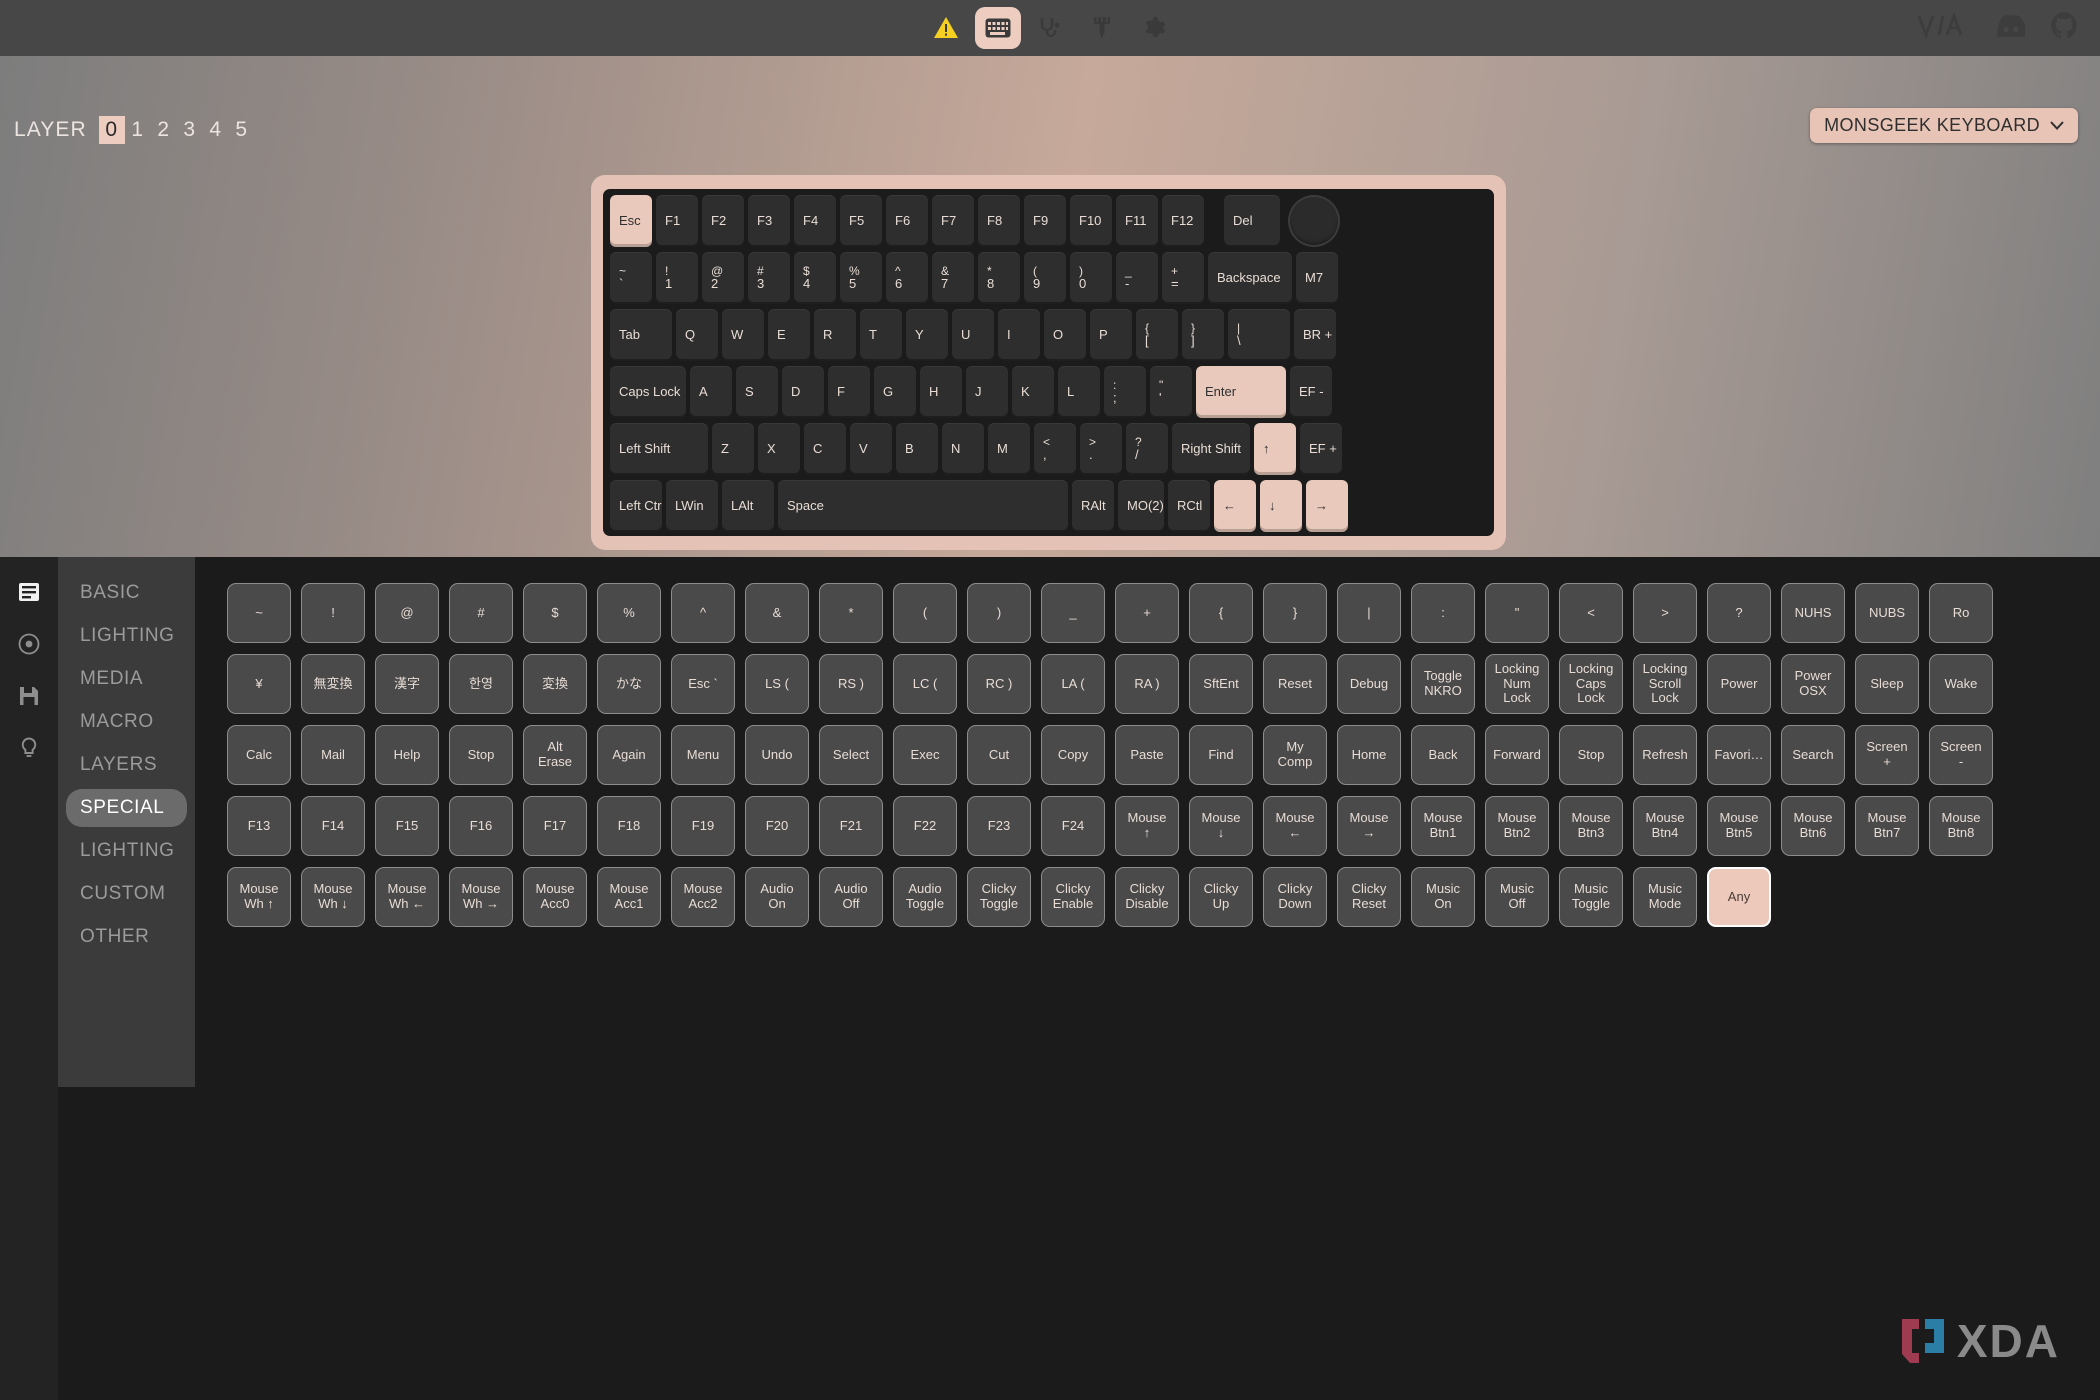 The width and height of the screenshot is (2100, 1400). Describe the element at coordinates (925, 826) in the screenshot. I see `keycode-button: F22` at that location.